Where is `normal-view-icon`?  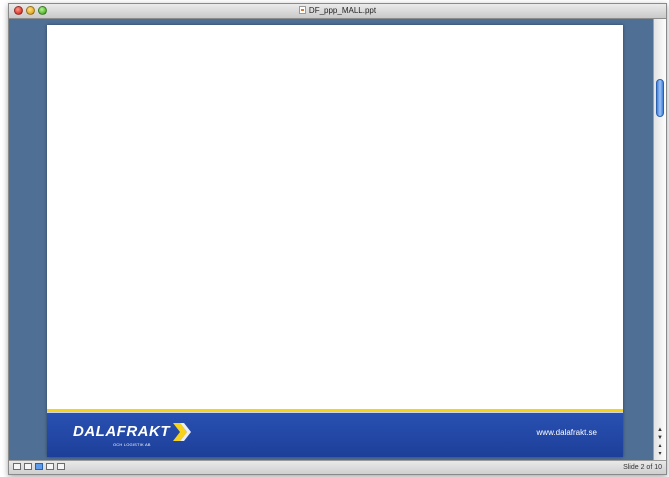
normal-view-icon is located at coordinates (17, 466).